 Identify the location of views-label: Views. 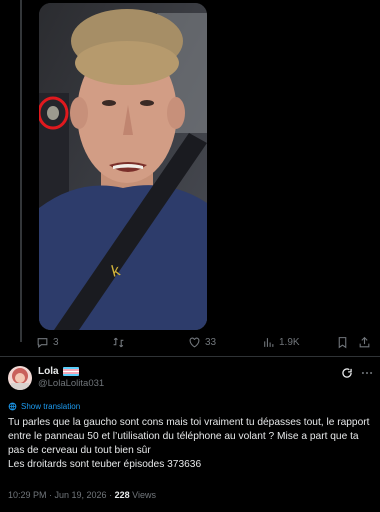
(142, 495).